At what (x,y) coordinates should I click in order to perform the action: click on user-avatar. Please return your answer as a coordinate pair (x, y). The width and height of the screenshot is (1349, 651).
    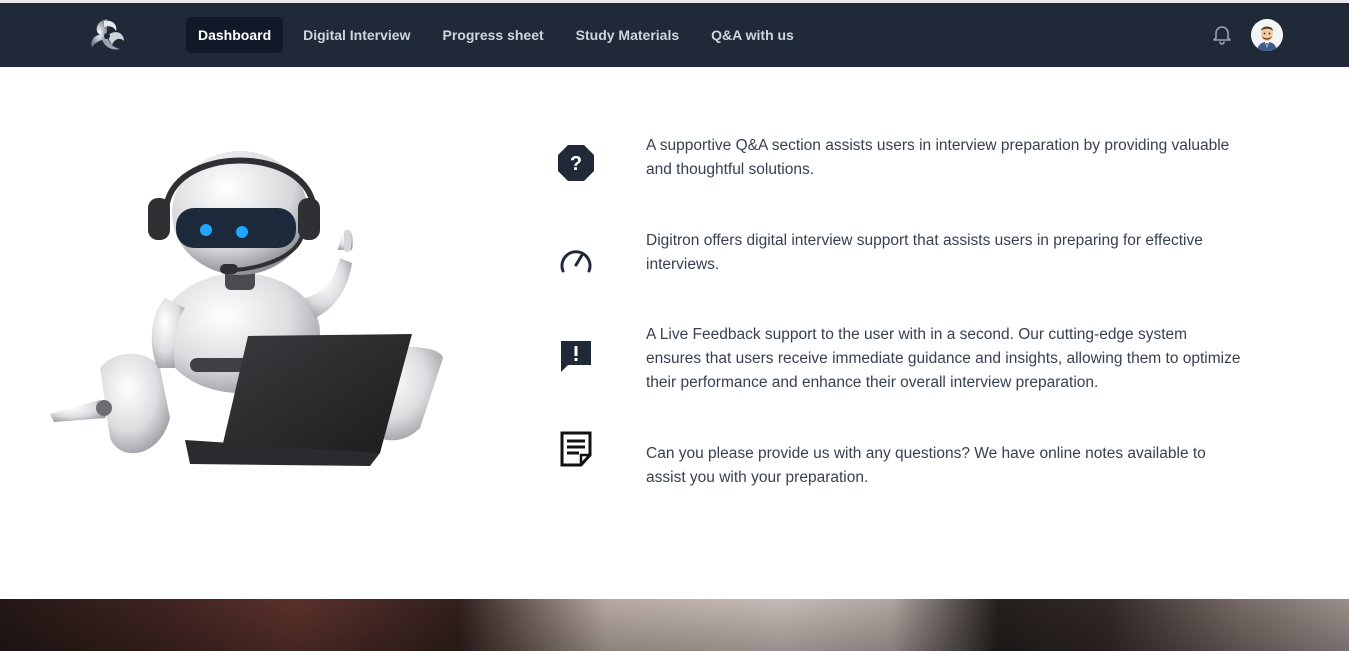
    Looking at the image, I should click on (1267, 35).